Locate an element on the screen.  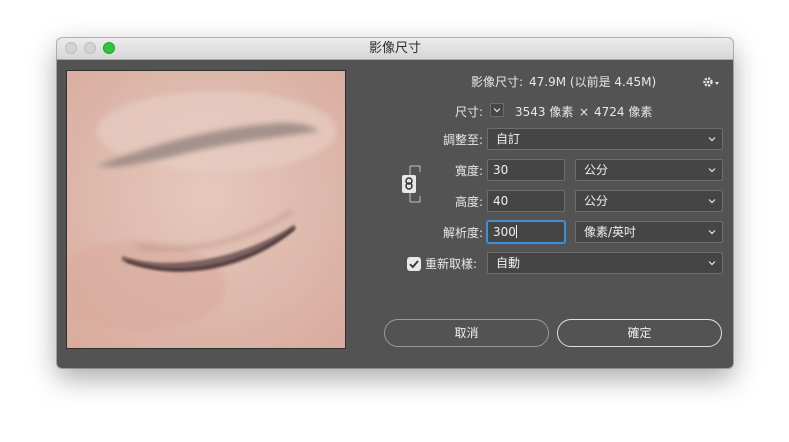
title-bar: 影像尺寸 is located at coordinates (395, 49).